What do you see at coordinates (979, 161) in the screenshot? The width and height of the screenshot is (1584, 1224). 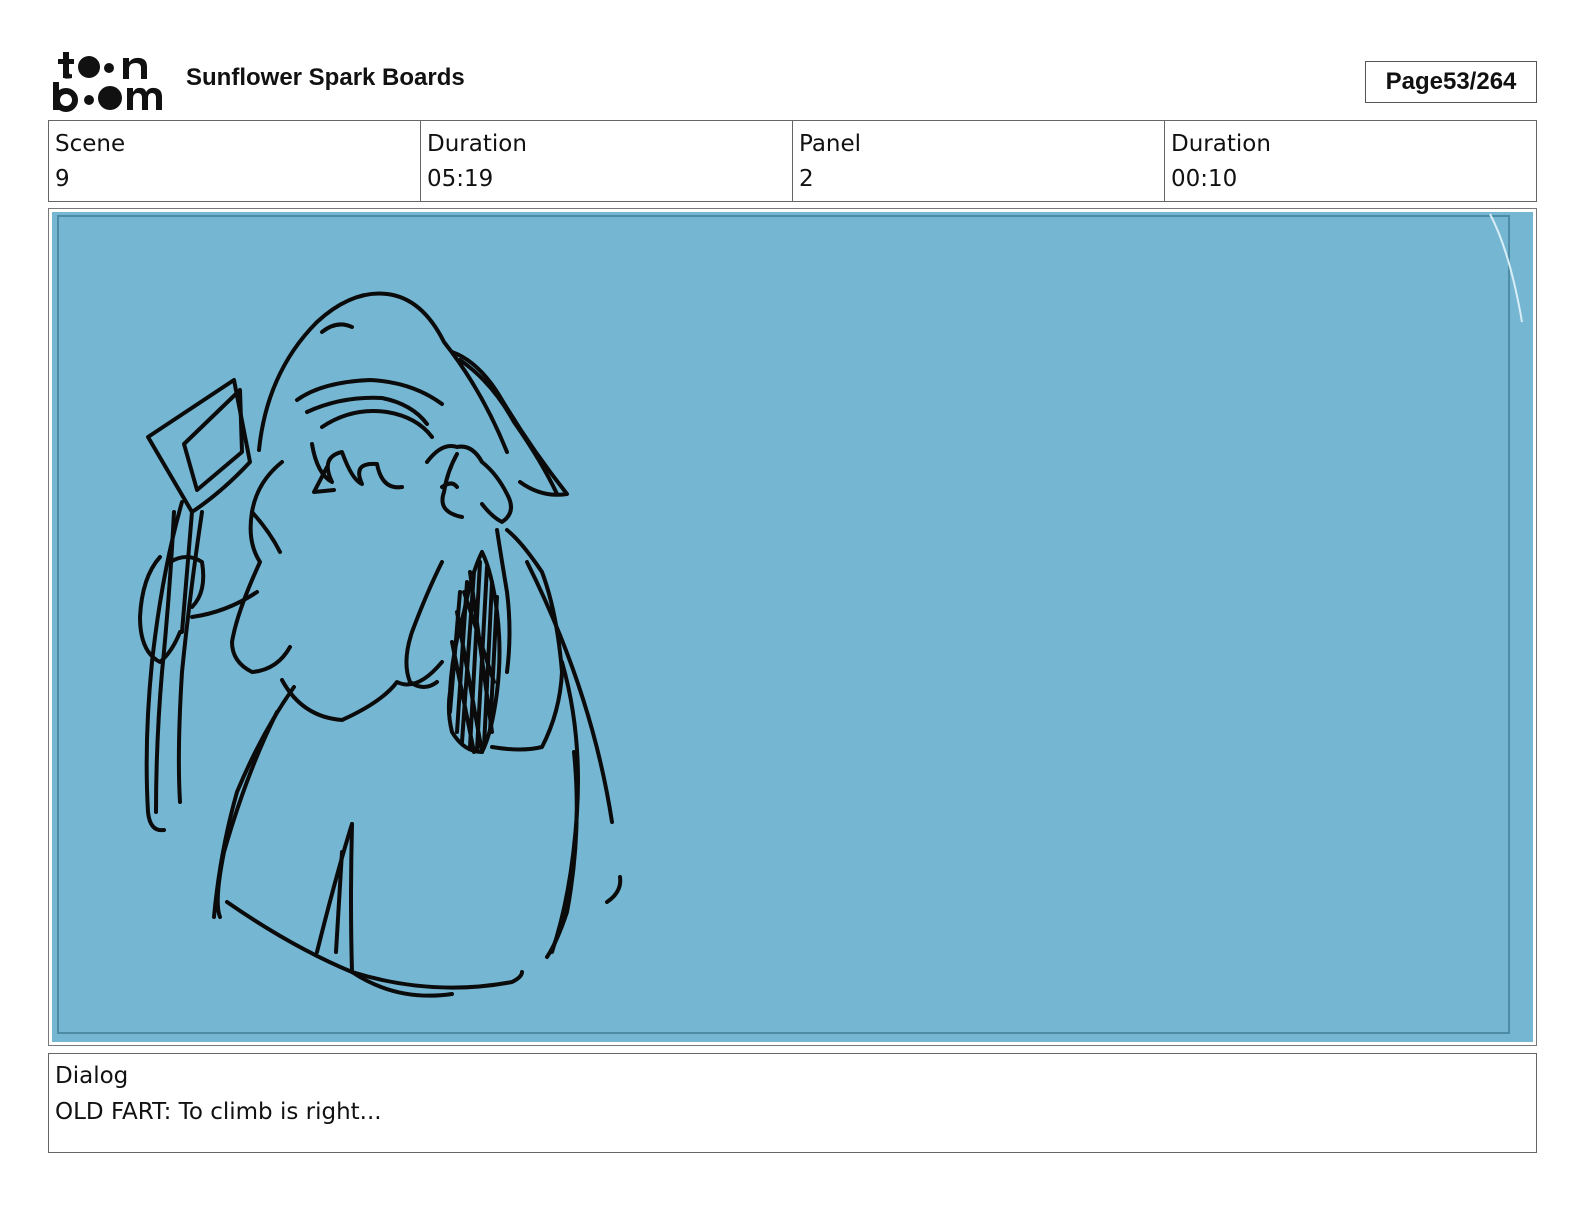 I see `panel-cell: Panel 2` at bounding box center [979, 161].